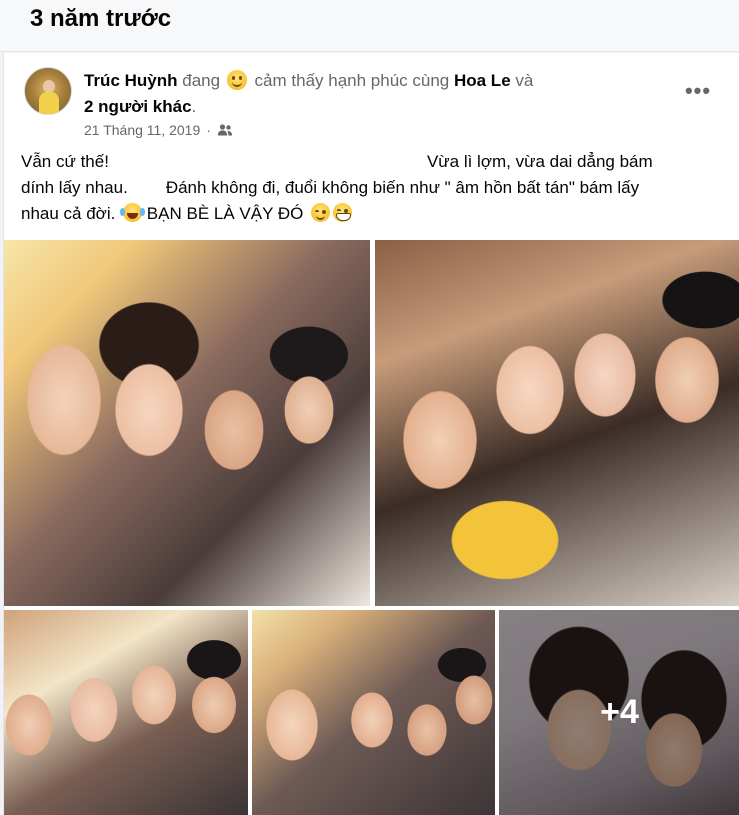 This screenshot has width=739, height=815. Describe the element at coordinates (539, 161) in the screenshot. I see `post-text-line1-b: Vừa lì lợm, vừa dai dẳng bám` at that location.